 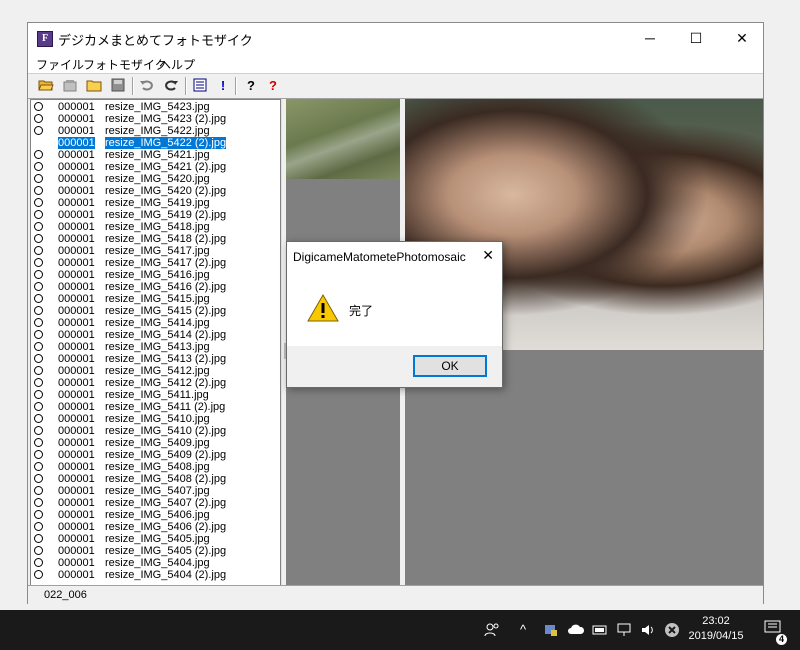 I want to click on message-dialog: DigicameMatometePhotomosaic ✕ 完了 OK, so click(x=394, y=314).